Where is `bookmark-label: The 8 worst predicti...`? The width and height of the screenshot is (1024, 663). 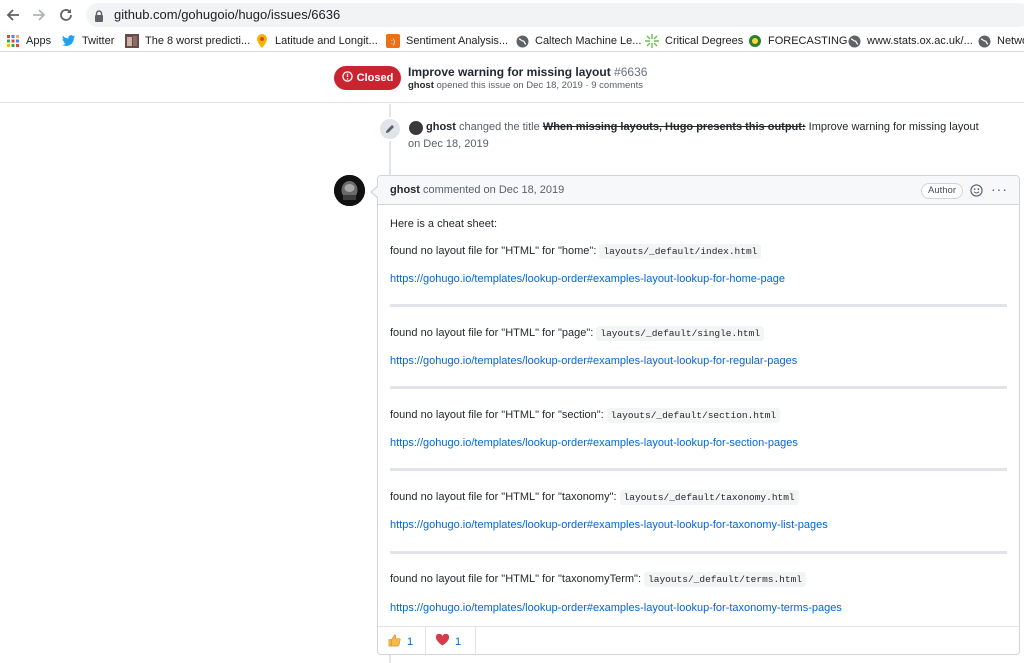 bookmark-label: The 8 worst predicti... is located at coordinates (198, 41).